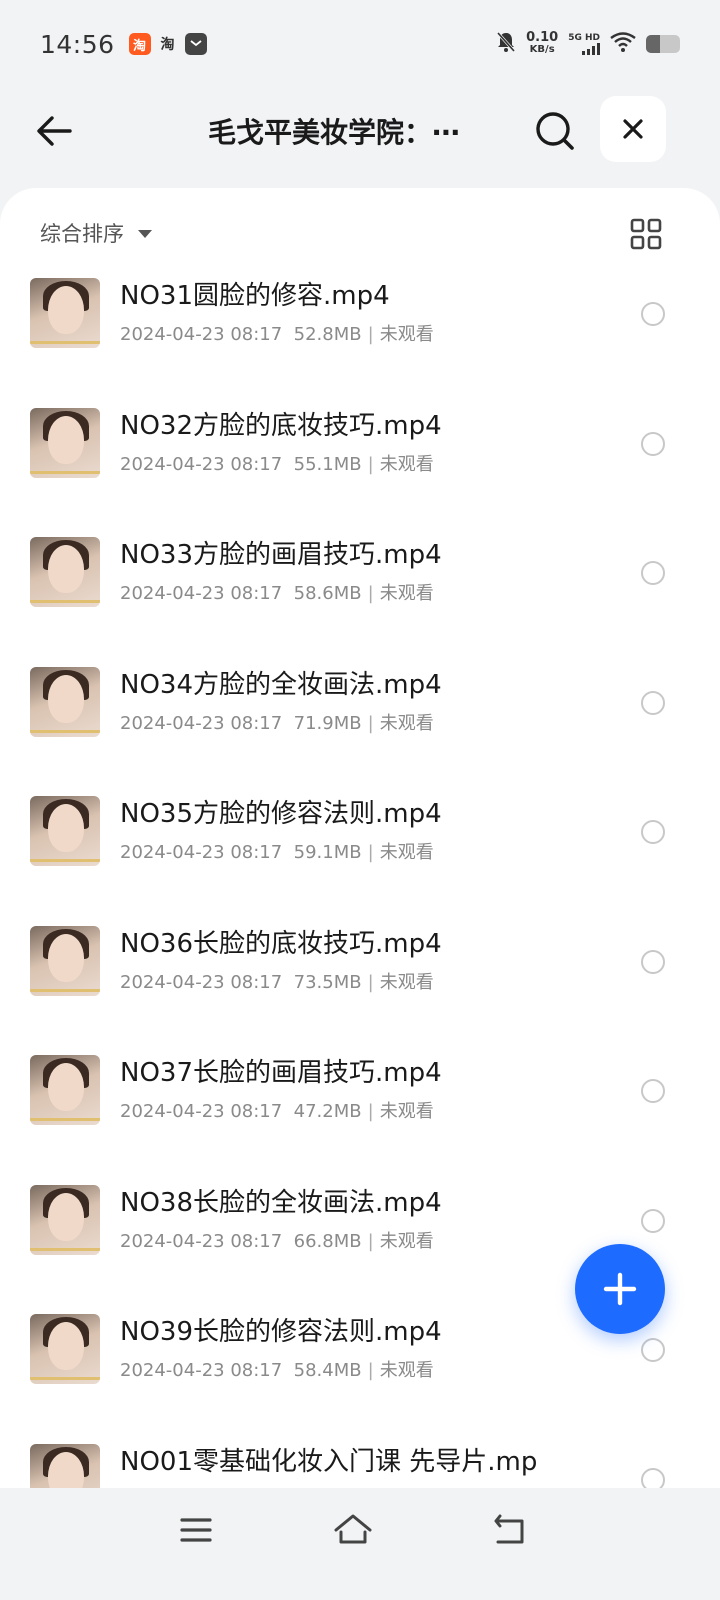 The height and width of the screenshot is (1600, 720). Describe the element at coordinates (329, 1461) in the screenshot. I see `file-name: NO01零基础化妆入门课 先导片.mp` at that location.